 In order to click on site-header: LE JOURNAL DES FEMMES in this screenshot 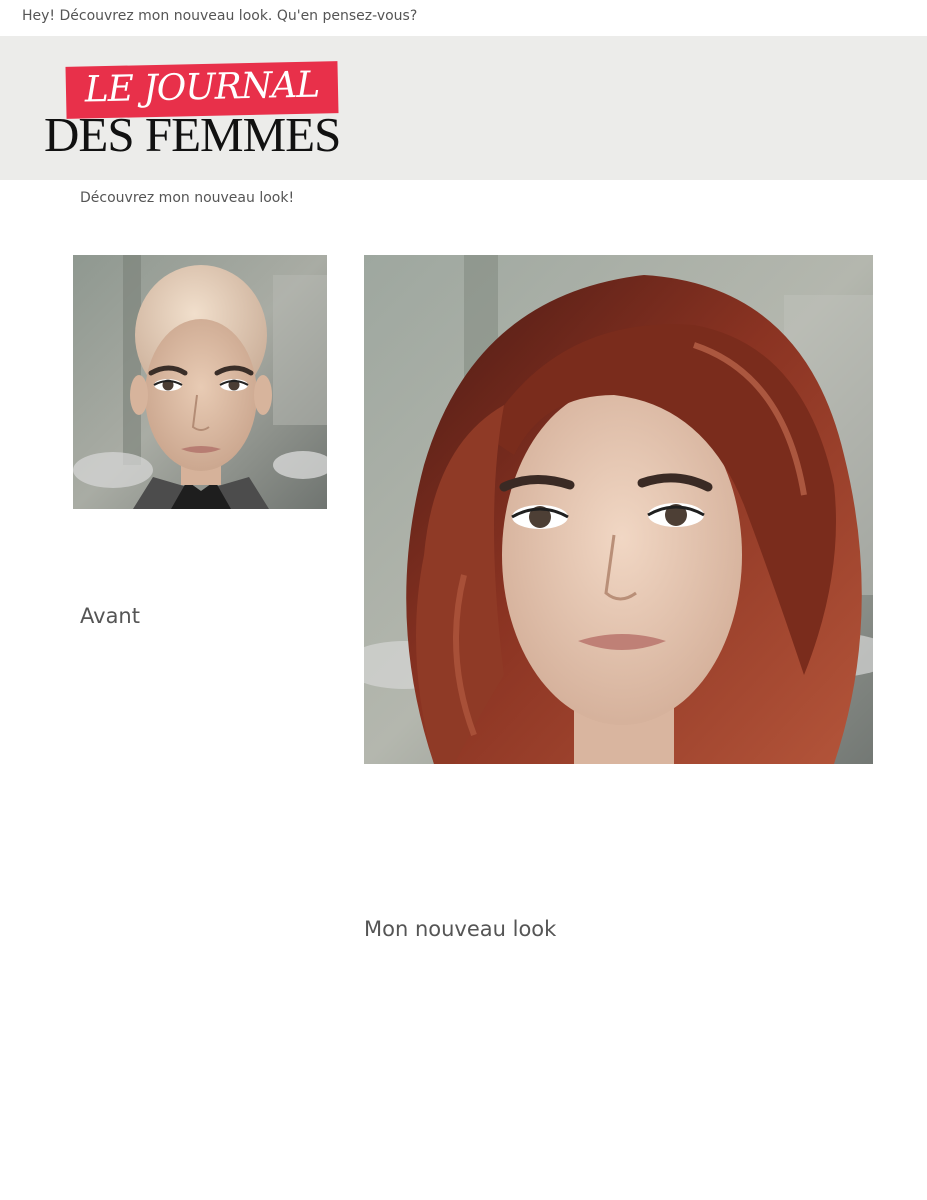, I will do `click(463, 108)`.